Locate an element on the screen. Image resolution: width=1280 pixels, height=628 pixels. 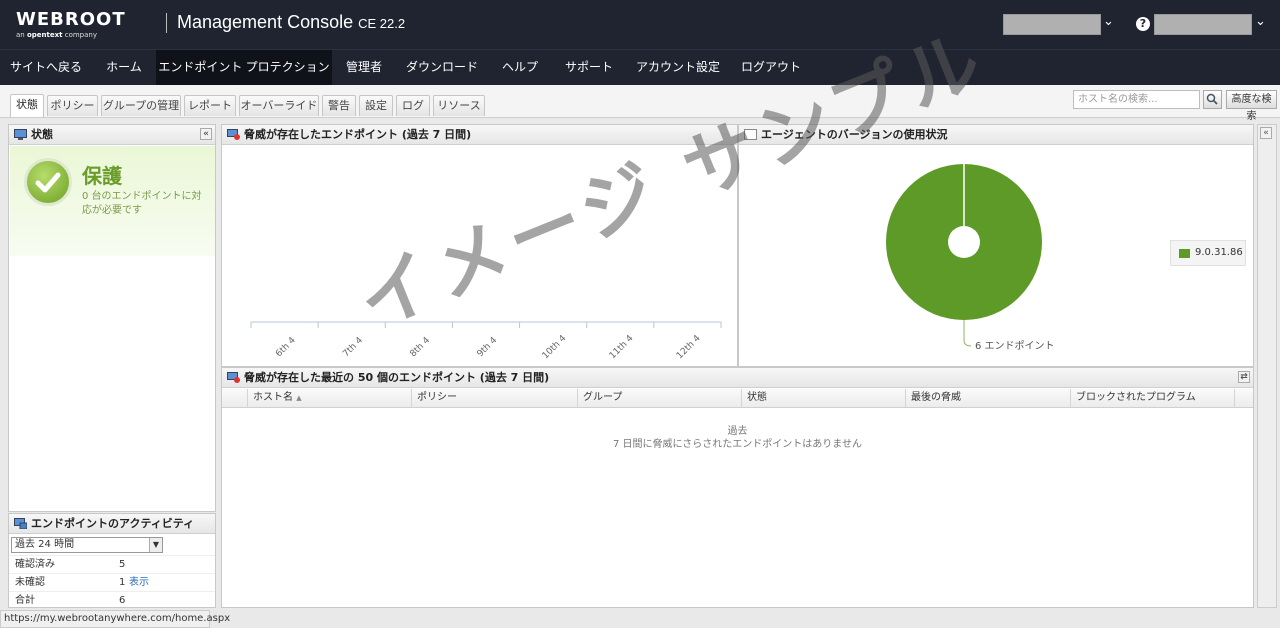
checkbox-column is located at coordinates (235, 398).